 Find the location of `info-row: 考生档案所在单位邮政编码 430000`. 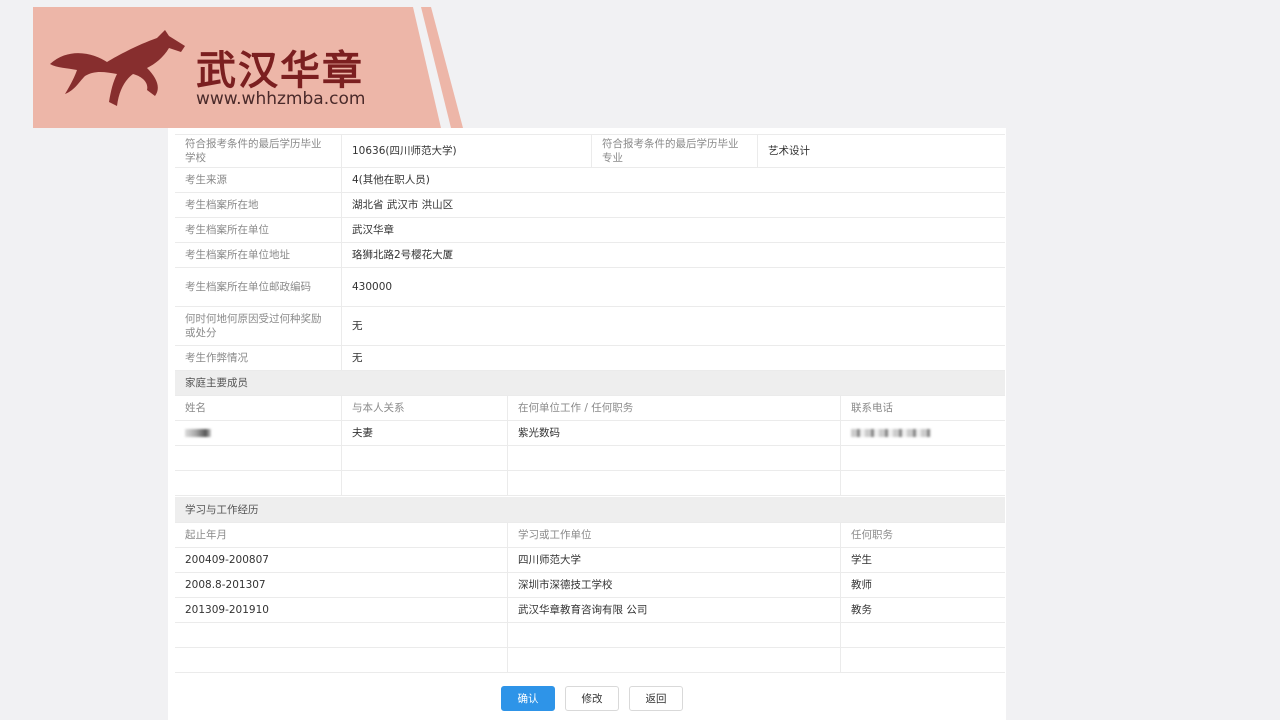

info-row: 考生档案所在单位邮政编码 430000 is located at coordinates (590, 287).